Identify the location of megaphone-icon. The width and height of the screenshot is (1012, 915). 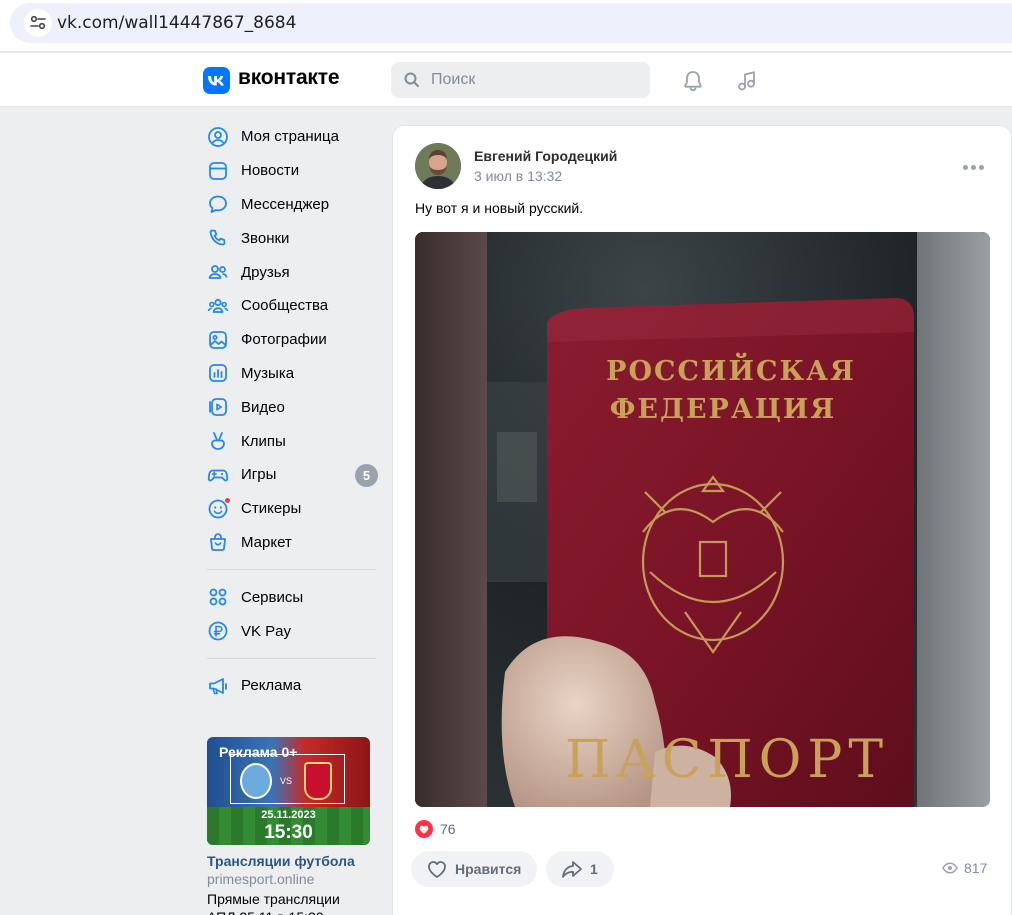
(218, 686).